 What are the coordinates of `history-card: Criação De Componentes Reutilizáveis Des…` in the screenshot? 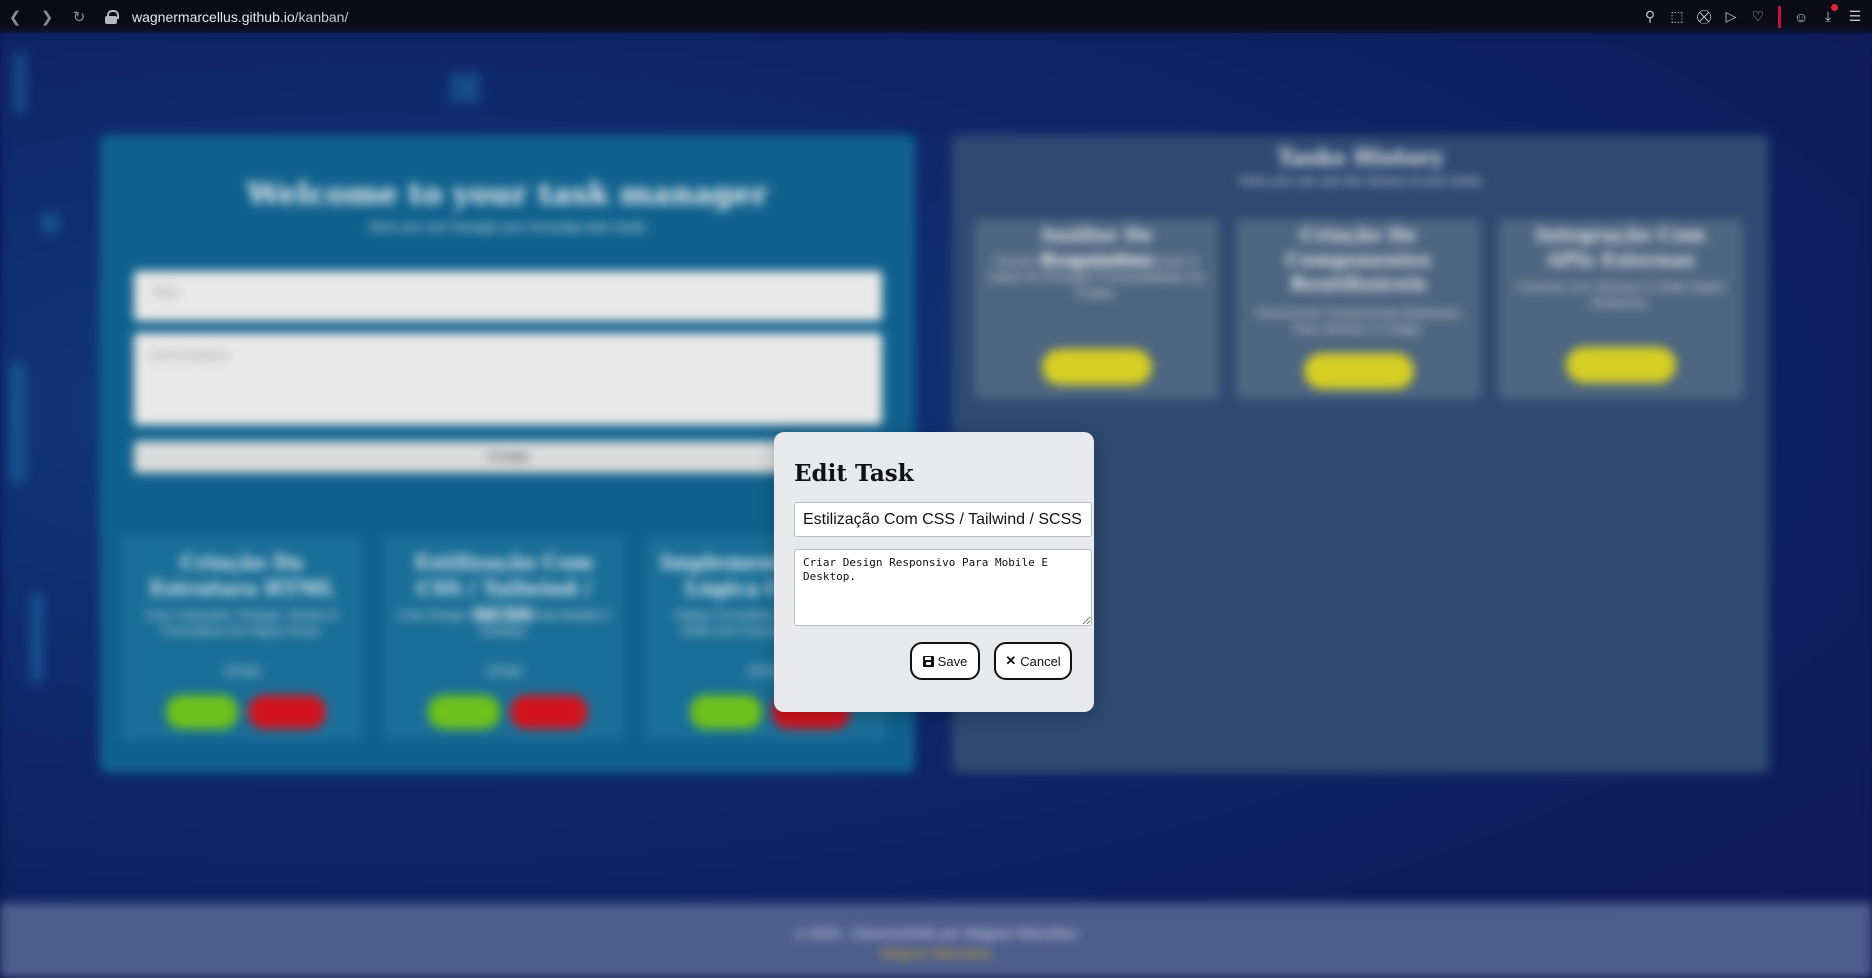 It's located at (1358, 309).